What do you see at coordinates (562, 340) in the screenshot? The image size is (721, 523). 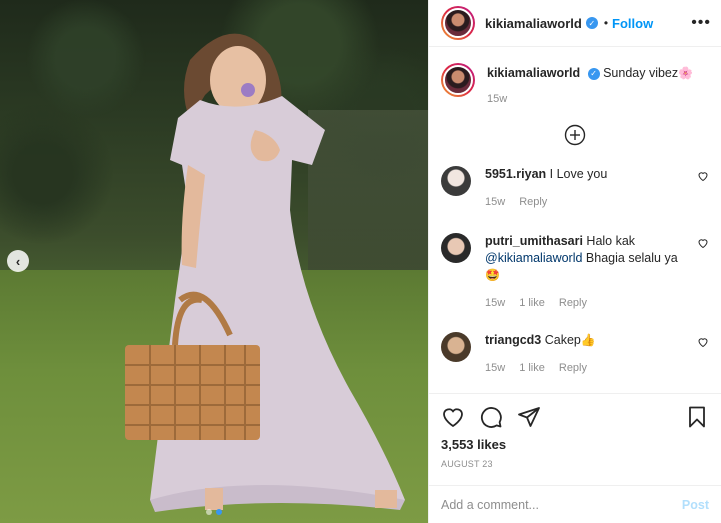 I see `comment-text: Cakep` at bounding box center [562, 340].